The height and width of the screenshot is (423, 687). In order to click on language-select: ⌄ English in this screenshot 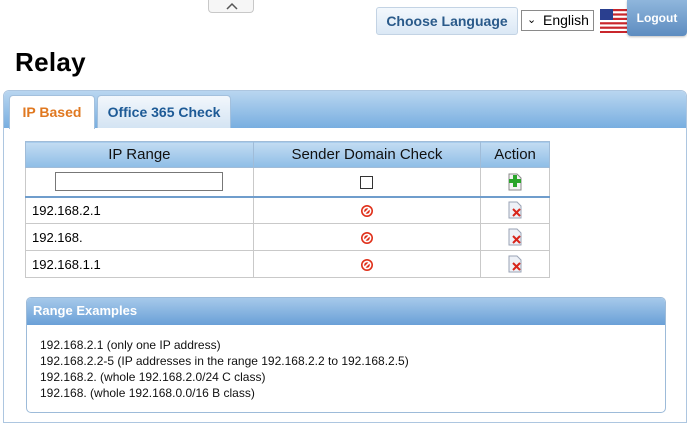, I will do `click(557, 20)`.